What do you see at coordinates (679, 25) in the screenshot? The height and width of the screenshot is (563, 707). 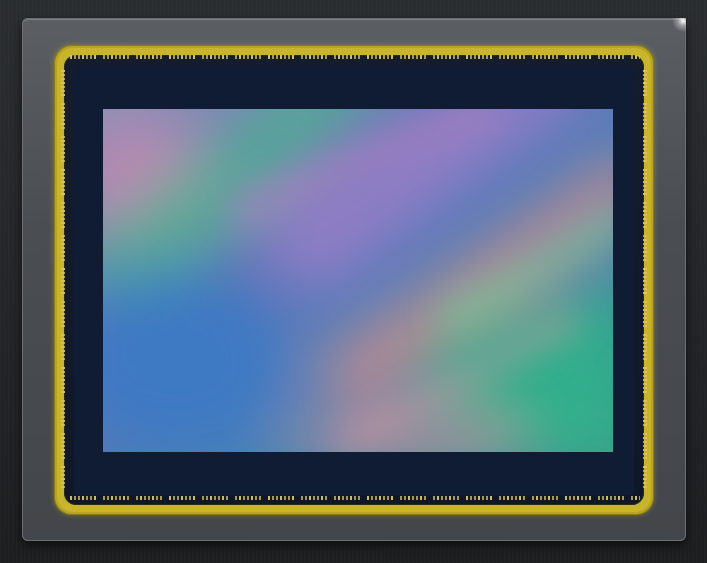 I see `corner-glint` at bounding box center [679, 25].